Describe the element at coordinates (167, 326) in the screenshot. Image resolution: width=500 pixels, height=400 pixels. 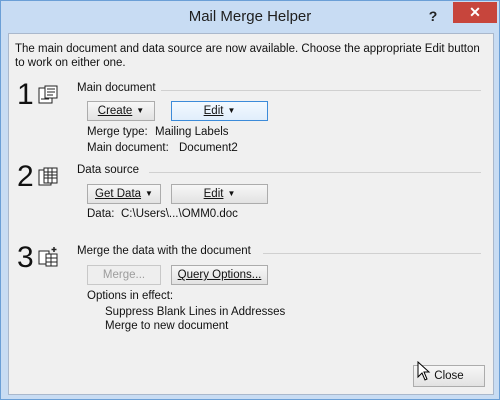
I see `option-item: Merge to new document` at that location.